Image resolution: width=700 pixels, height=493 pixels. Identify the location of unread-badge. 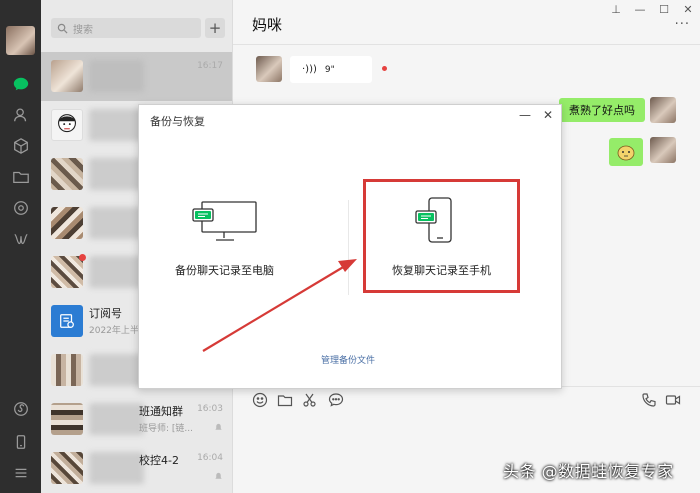
(82, 257).